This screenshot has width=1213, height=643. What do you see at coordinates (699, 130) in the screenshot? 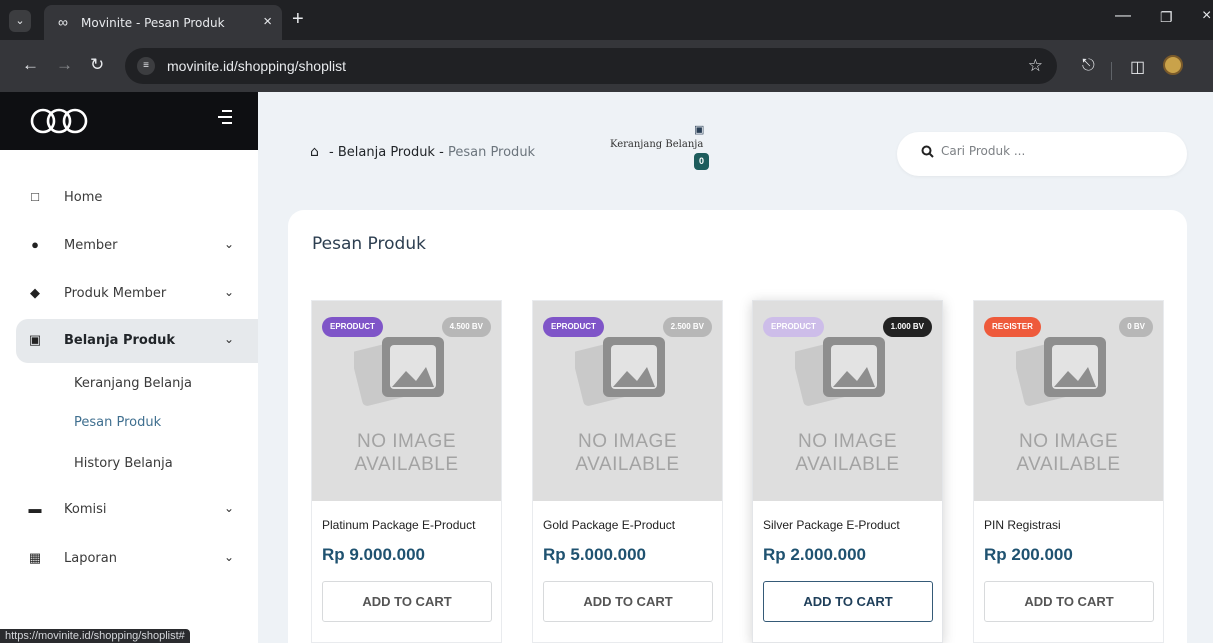
I see `shopping-bag-icon: ▣` at bounding box center [699, 130].